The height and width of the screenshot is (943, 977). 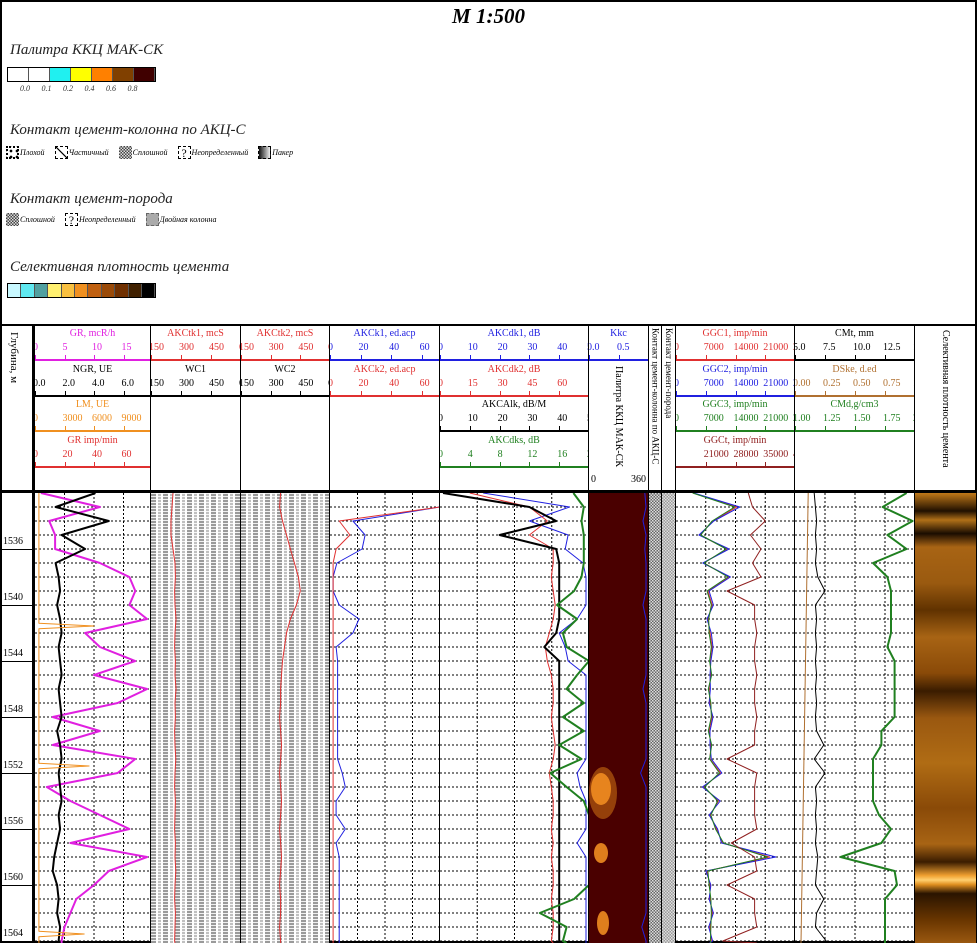 What do you see at coordinates (385, 718) in the screenshot?
I see `track-data-akck` at bounding box center [385, 718].